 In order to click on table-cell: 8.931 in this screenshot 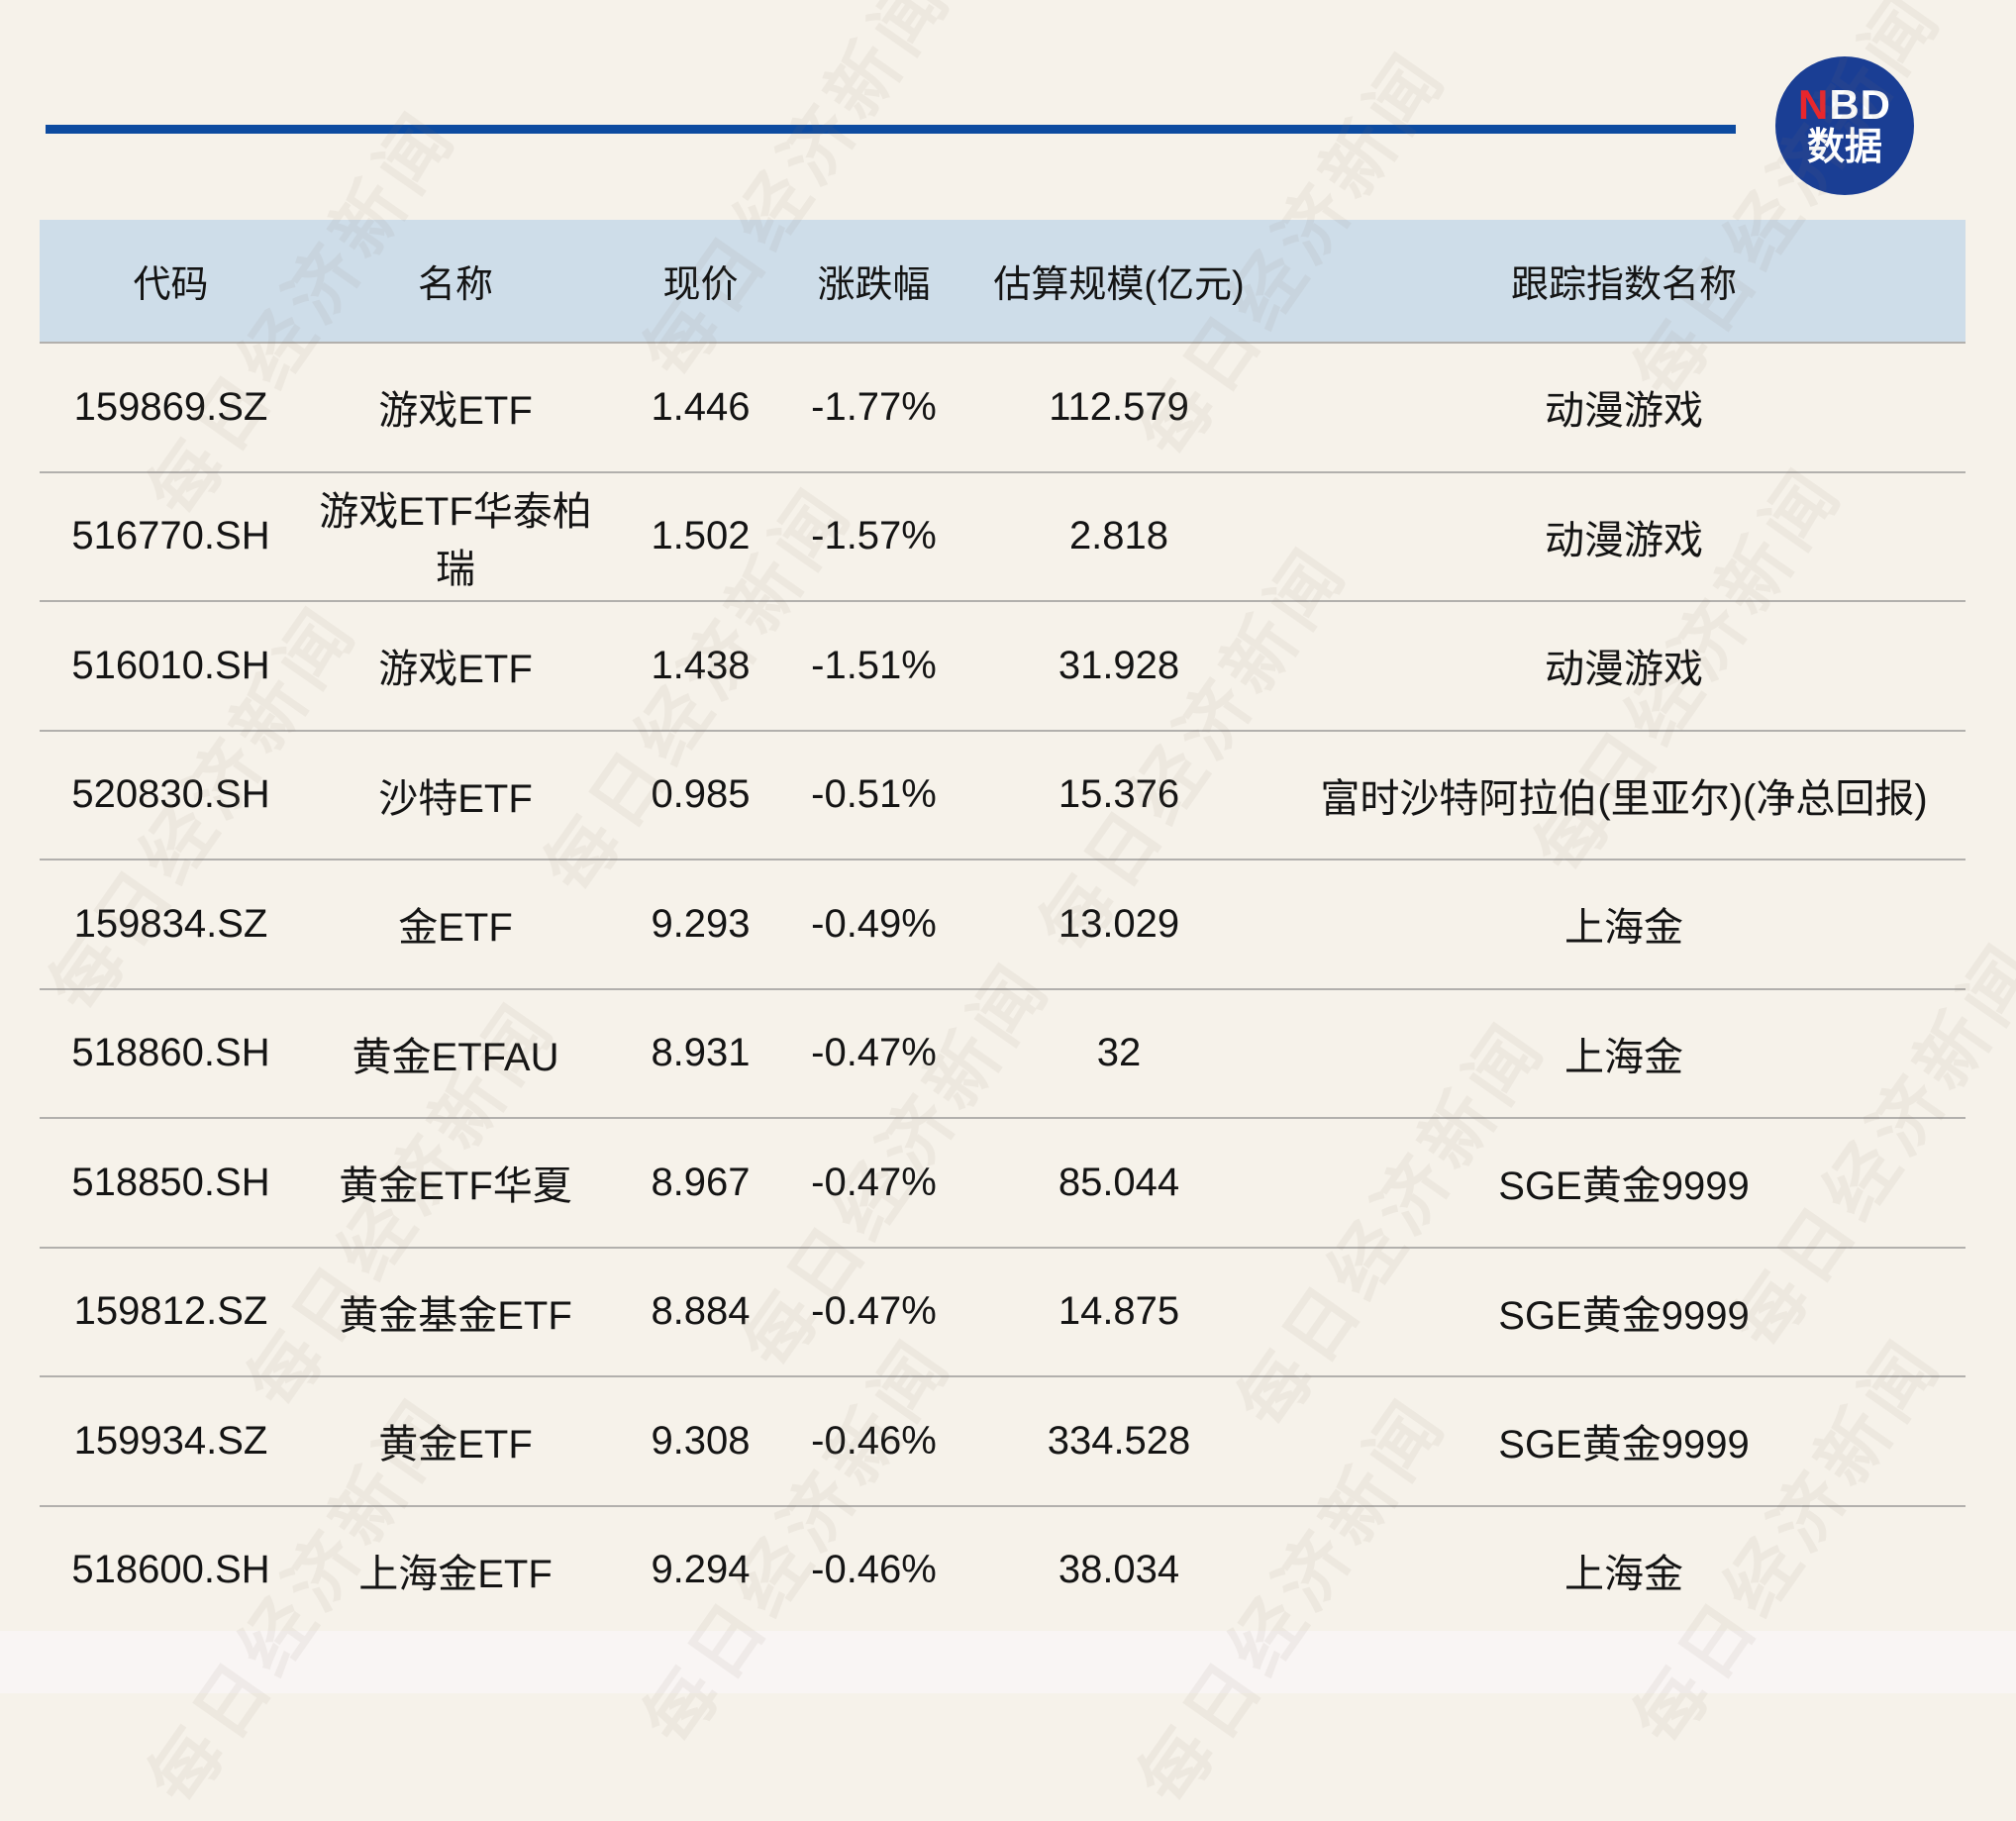, I will do `click(701, 1053)`.